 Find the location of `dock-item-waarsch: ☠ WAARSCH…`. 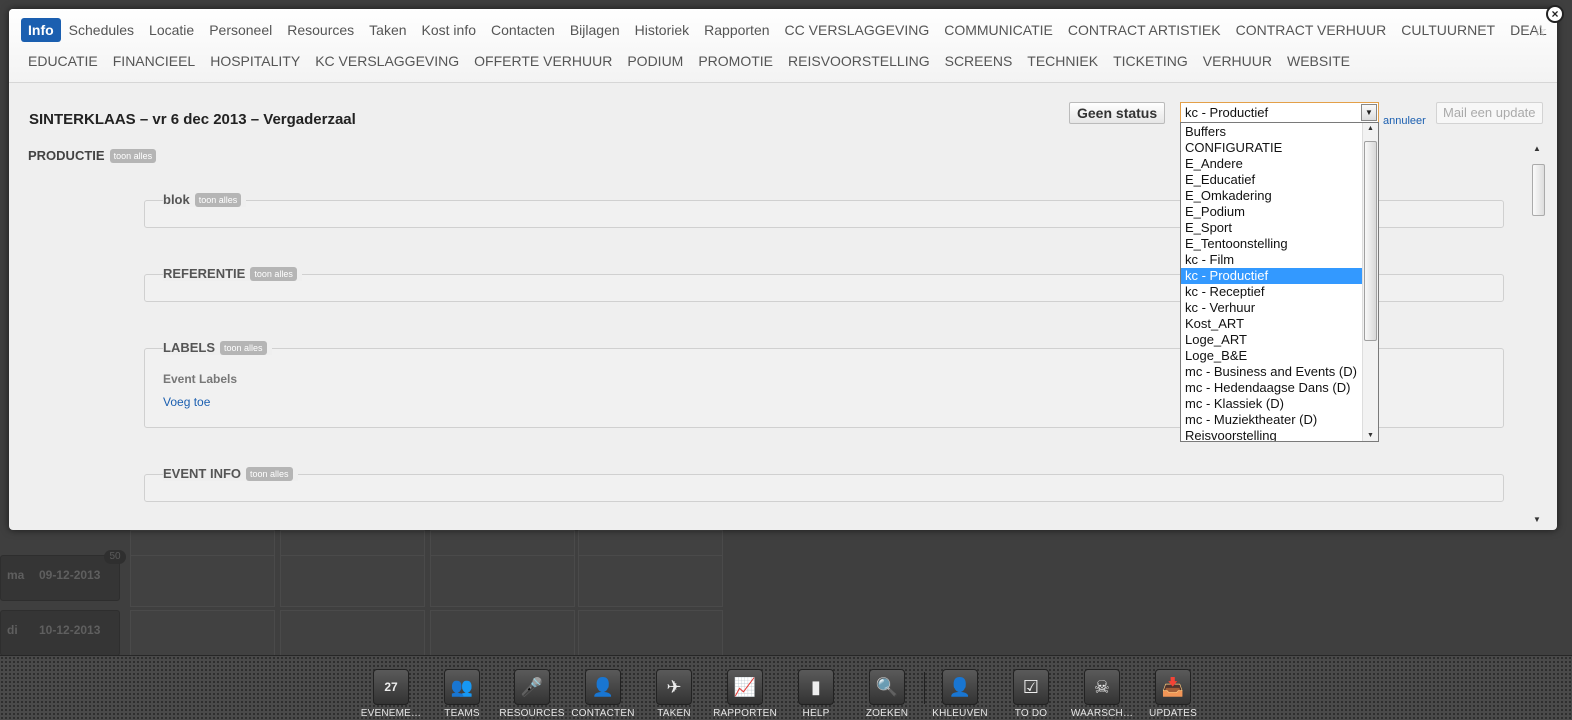

dock-item-waarsch: ☠ WAARSCH… is located at coordinates (1102, 694).